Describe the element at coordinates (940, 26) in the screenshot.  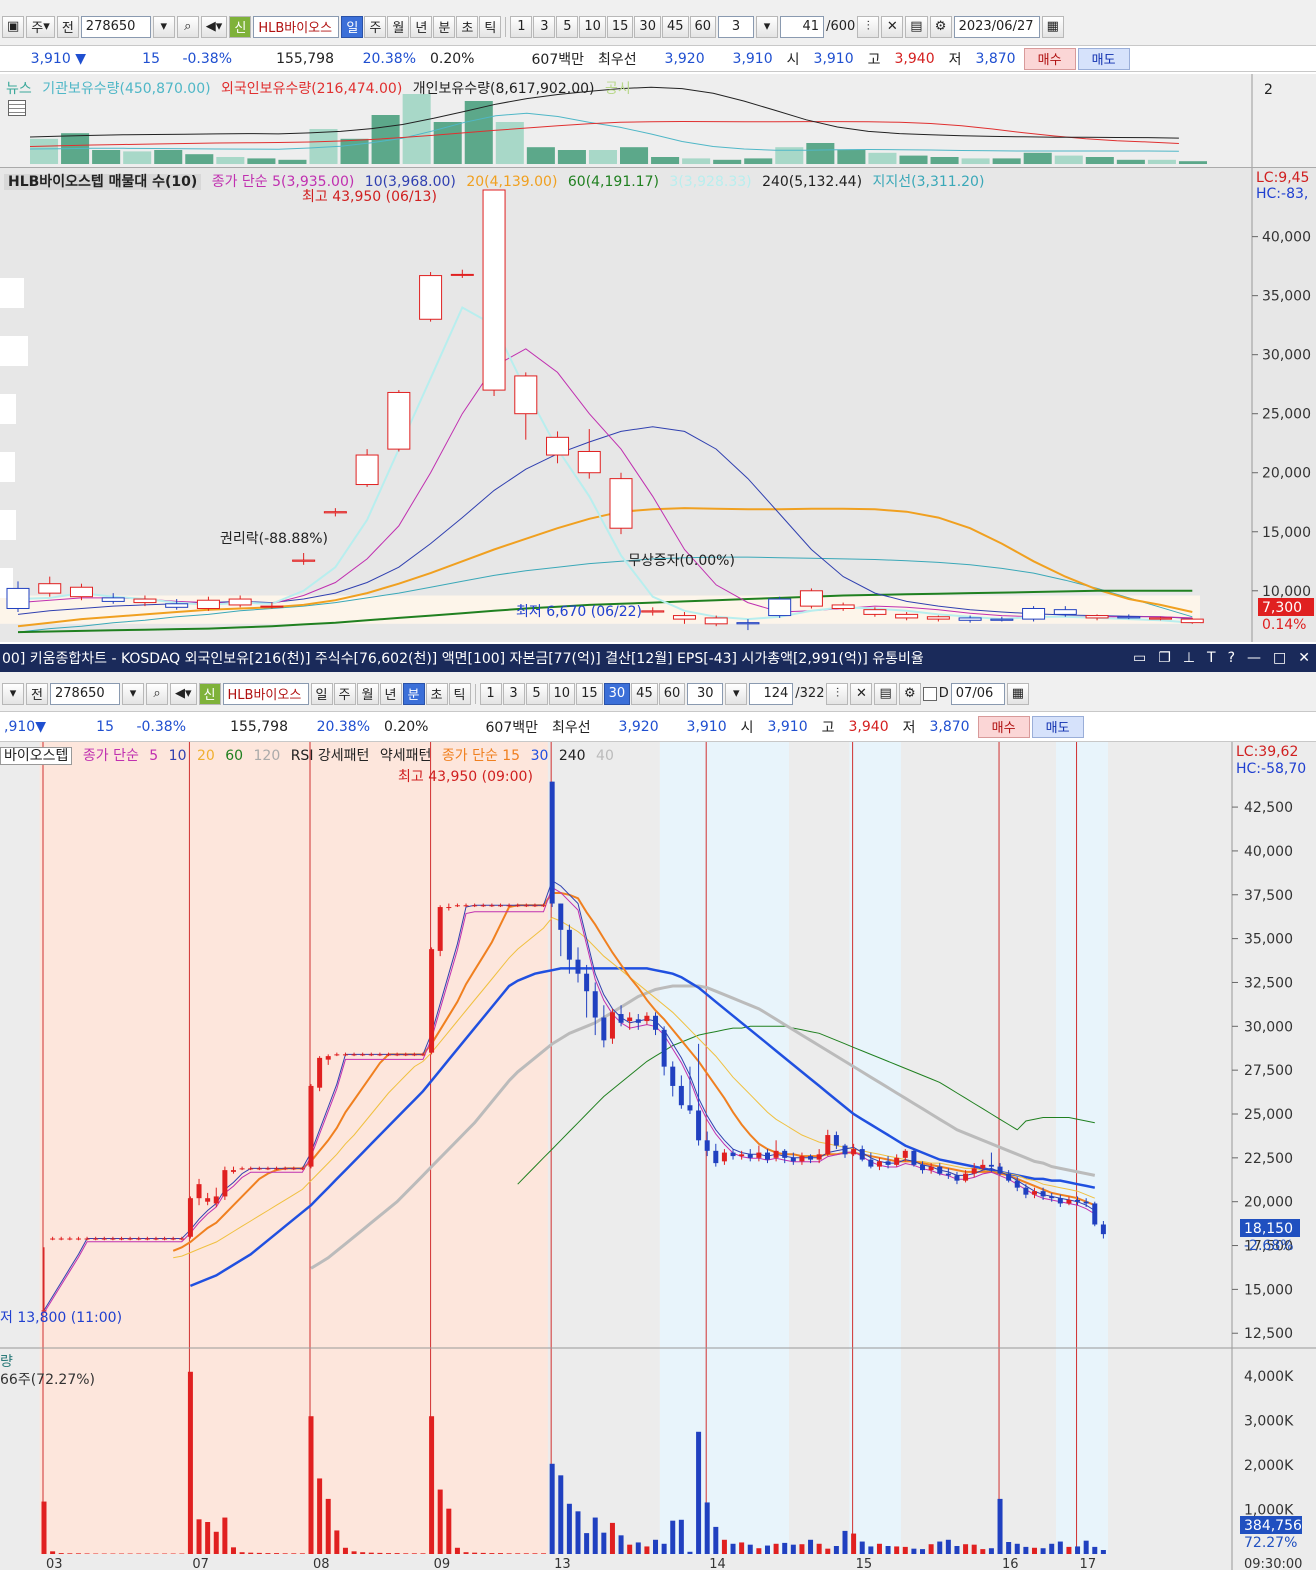
I see `gear-icon: ⚙` at that location.